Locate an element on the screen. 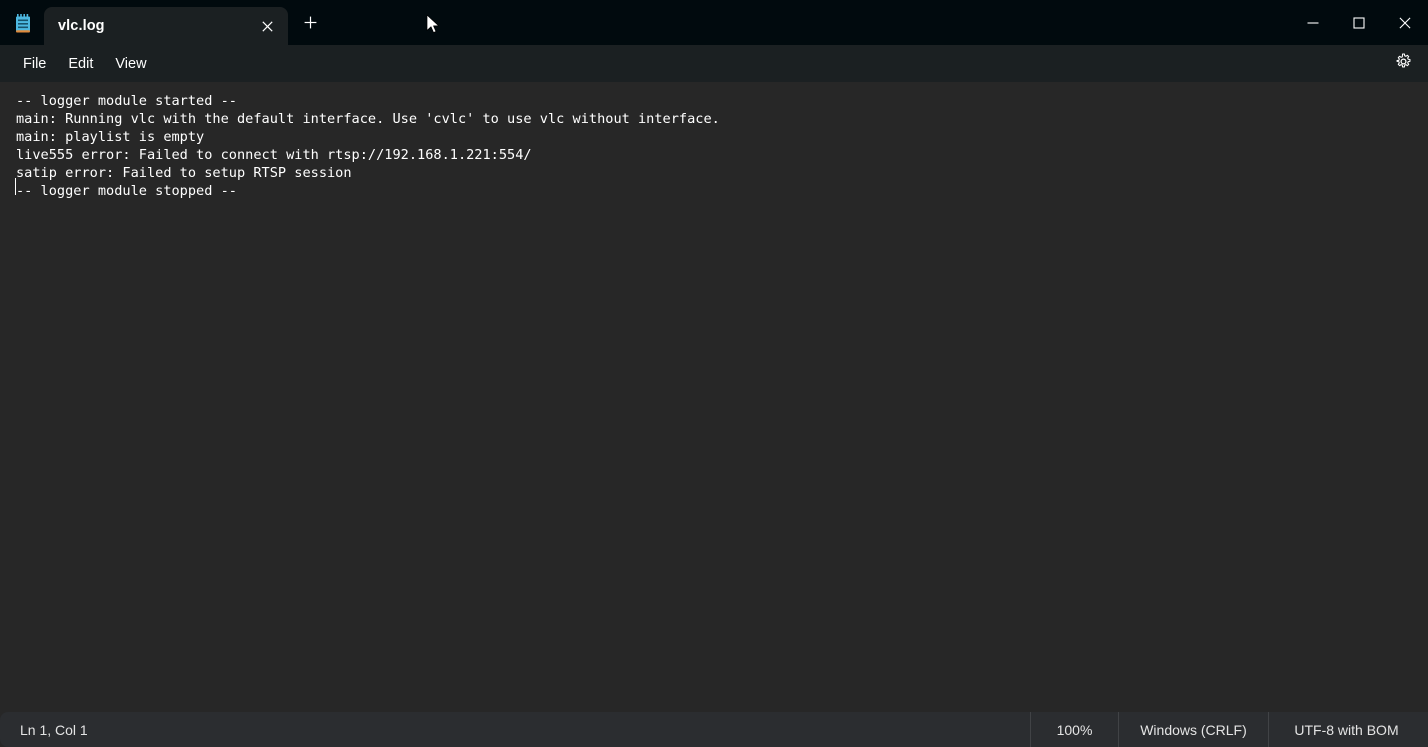  zoom-level: 100% is located at coordinates (1074, 729).